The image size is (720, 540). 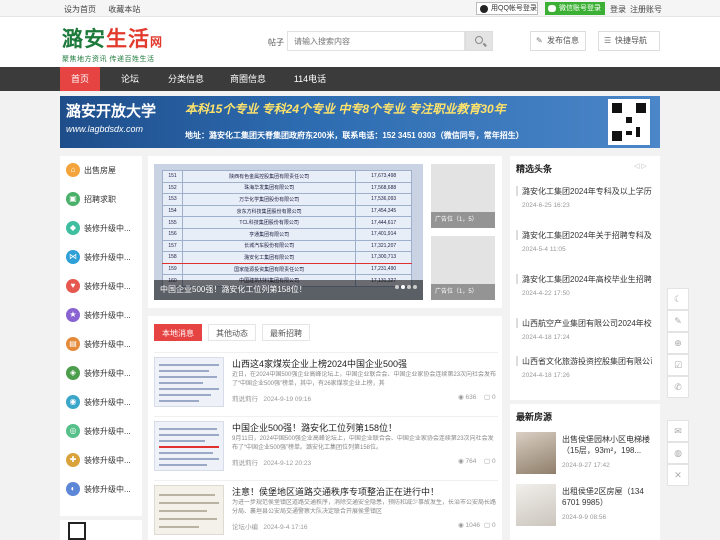 What do you see at coordinates (101, 170) in the screenshot?
I see `sidebar-item: ⌂ 出售房屋` at bounding box center [101, 170].